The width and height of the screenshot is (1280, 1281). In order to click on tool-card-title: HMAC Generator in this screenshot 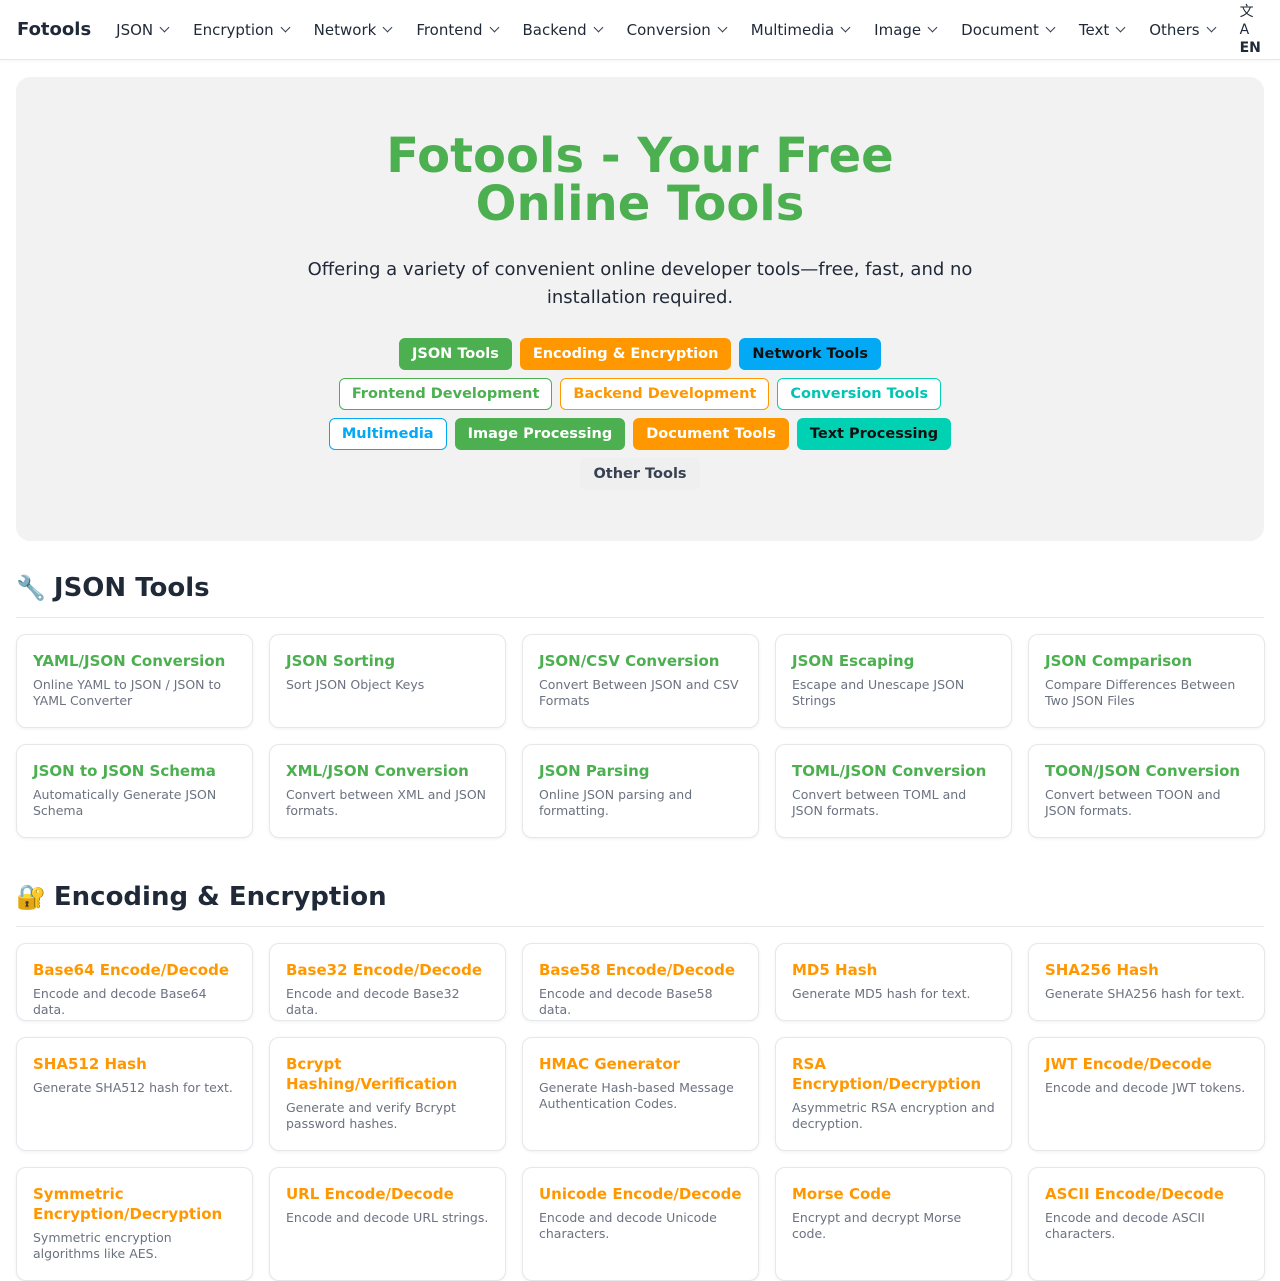, I will do `click(610, 1064)`.